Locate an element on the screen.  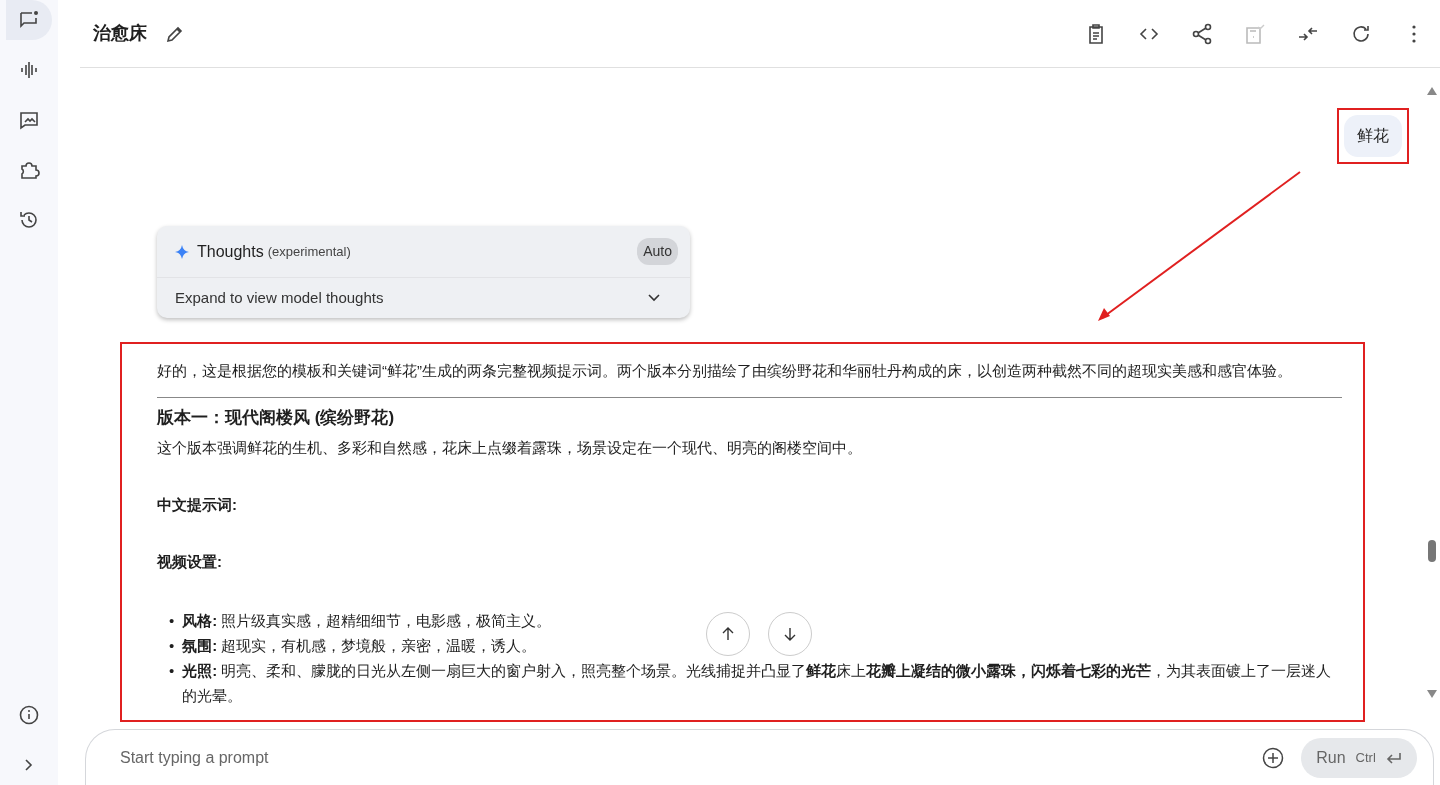
arrow-up-icon is located at coordinates (728, 634).